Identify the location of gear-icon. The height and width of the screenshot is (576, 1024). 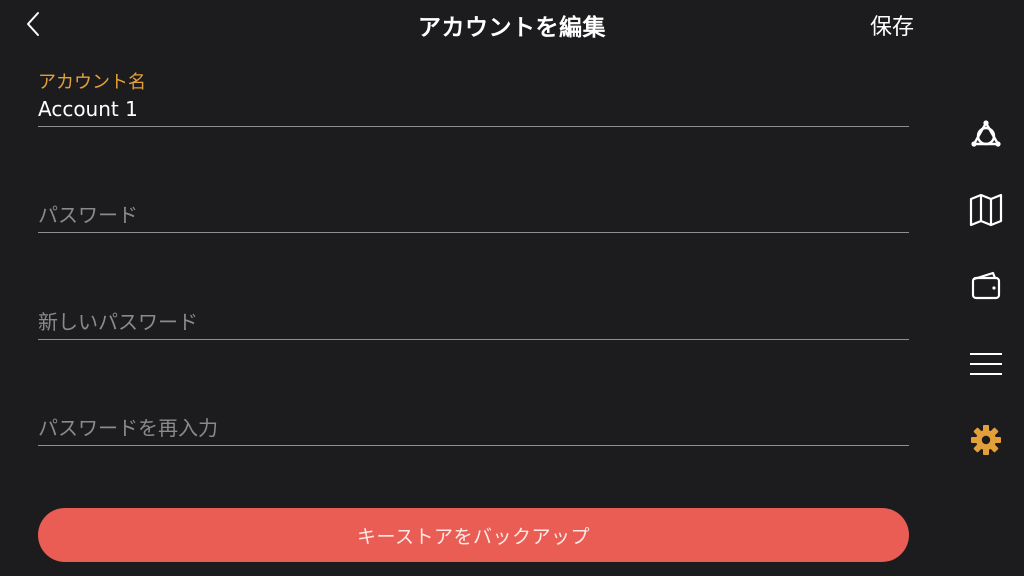
(986, 440).